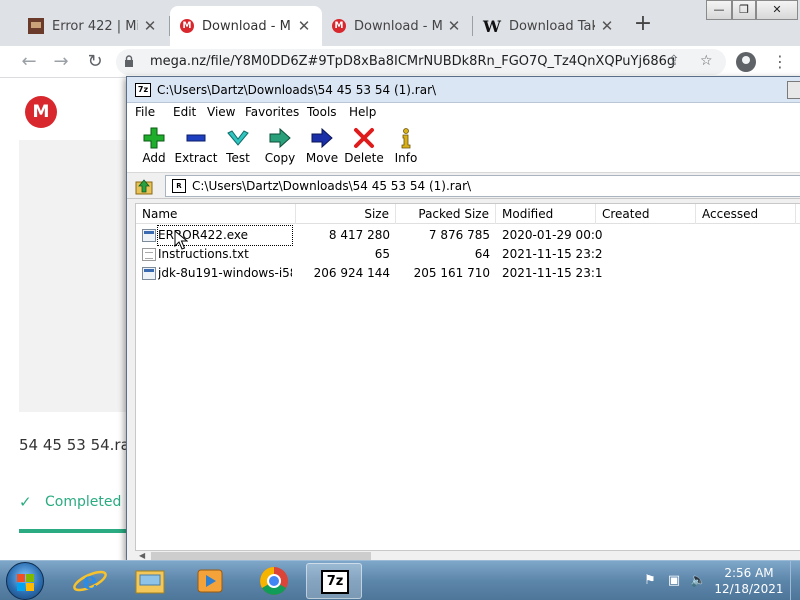 This screenshot has width=800, height=600. What do you see at coordinates (143, 90) in the screenshot?
I see `7zip-app-icon: 7z` at bounding box center [143, 90].